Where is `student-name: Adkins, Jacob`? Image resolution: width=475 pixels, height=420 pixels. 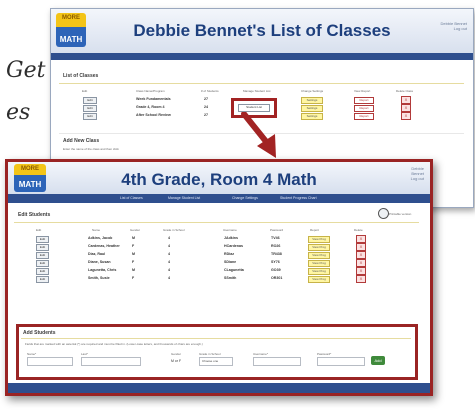 student-name: Adkins, Jacob is located at coordinates (100, 238).